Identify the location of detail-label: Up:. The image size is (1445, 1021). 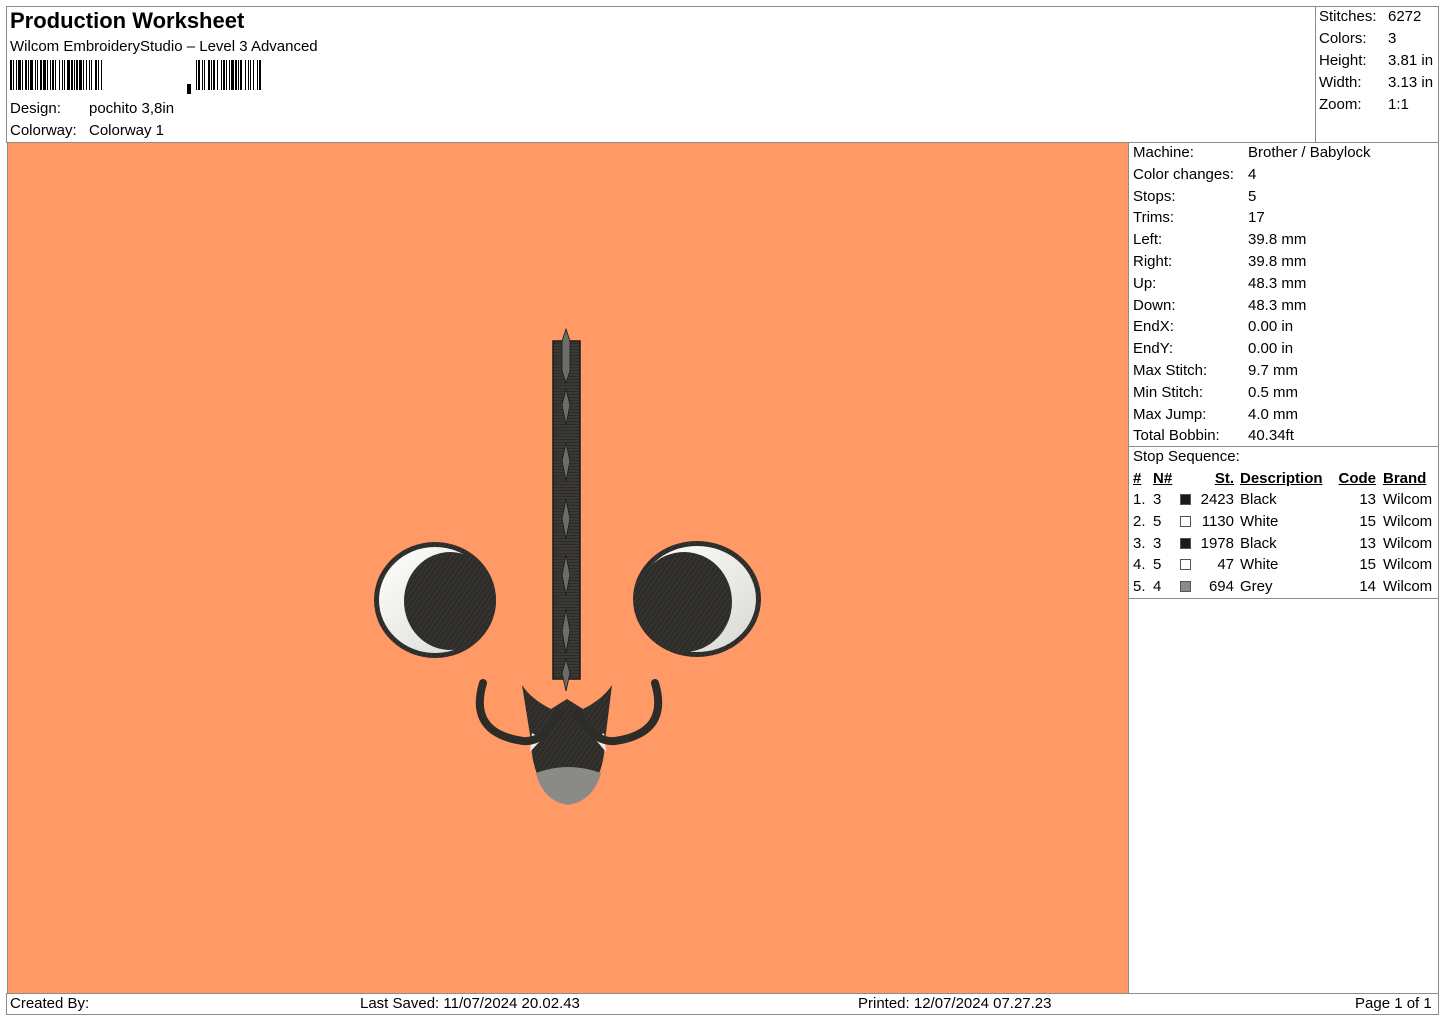
(1145, 283).